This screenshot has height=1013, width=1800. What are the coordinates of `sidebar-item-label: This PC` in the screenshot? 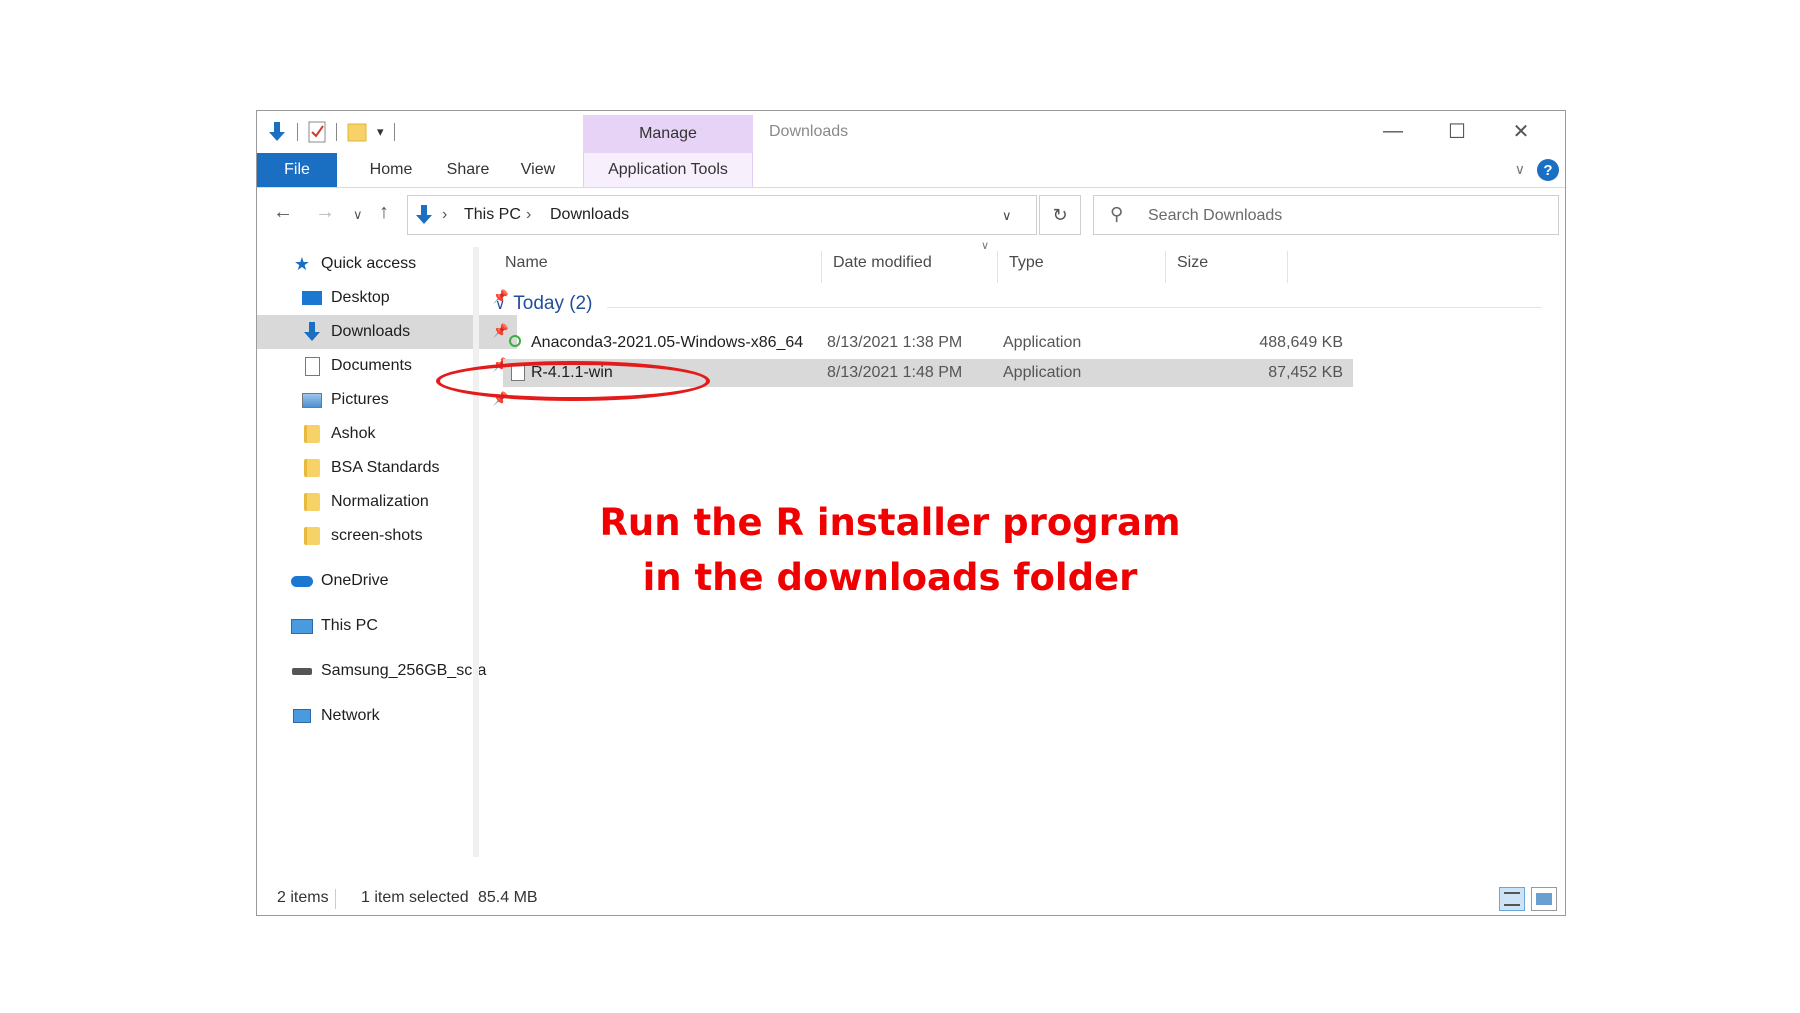 It's located at (349, 625).